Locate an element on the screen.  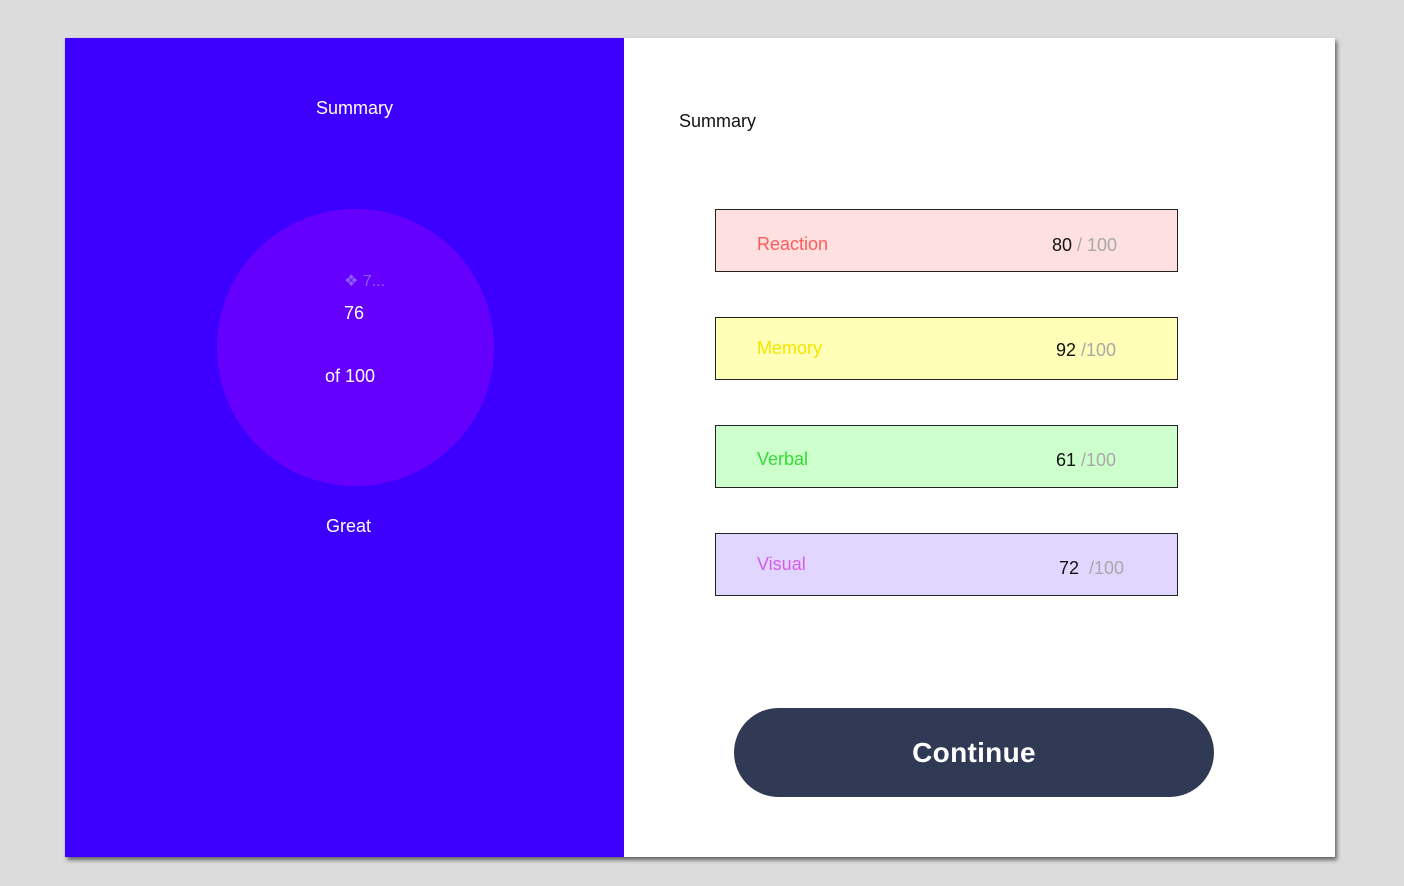
category-score: 72 /100 is located at coordinates (1092, 568).